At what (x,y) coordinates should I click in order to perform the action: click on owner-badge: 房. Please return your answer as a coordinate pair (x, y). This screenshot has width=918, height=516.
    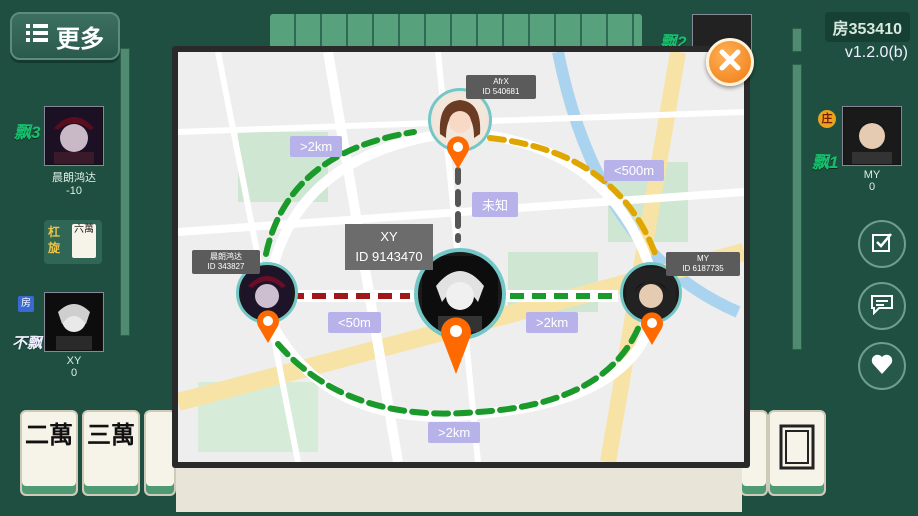
    Looking at the image, I should click on (26, 304).